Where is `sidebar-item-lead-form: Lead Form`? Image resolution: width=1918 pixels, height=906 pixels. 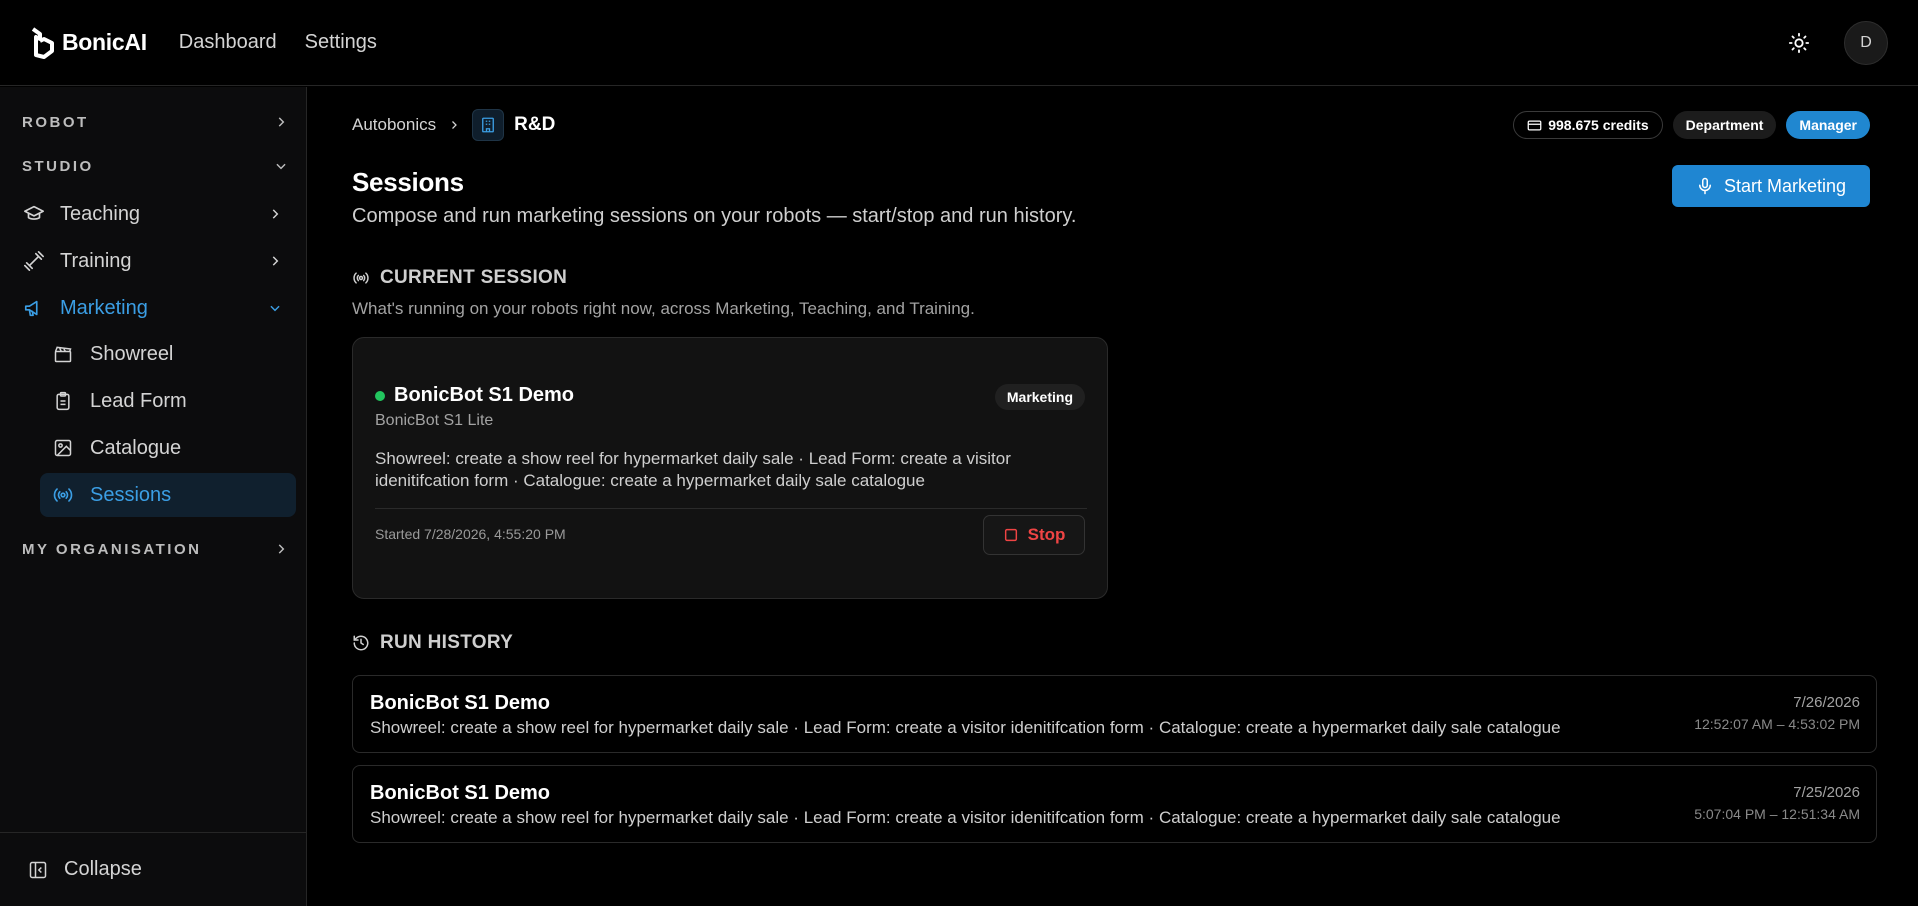 sidebar-item-lead-form: Lead Form is located at coordinates (168, 401).